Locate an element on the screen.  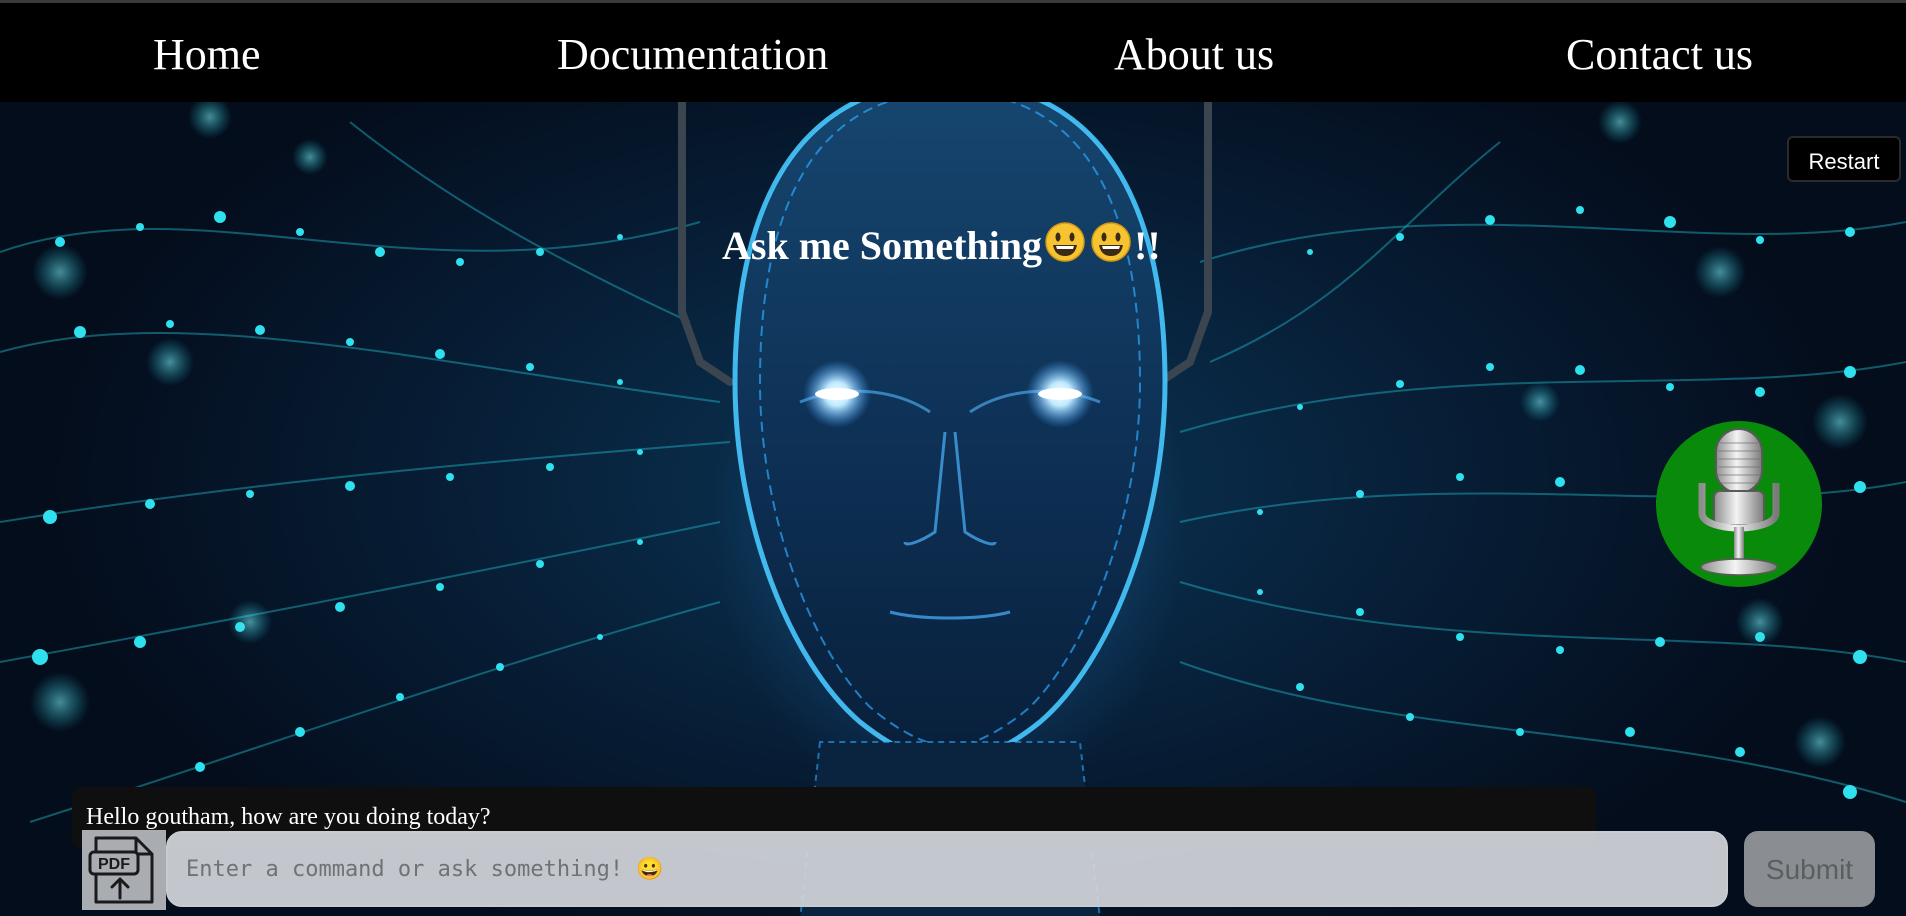
restart-button: Restart is located at coordinates (1844, 159).